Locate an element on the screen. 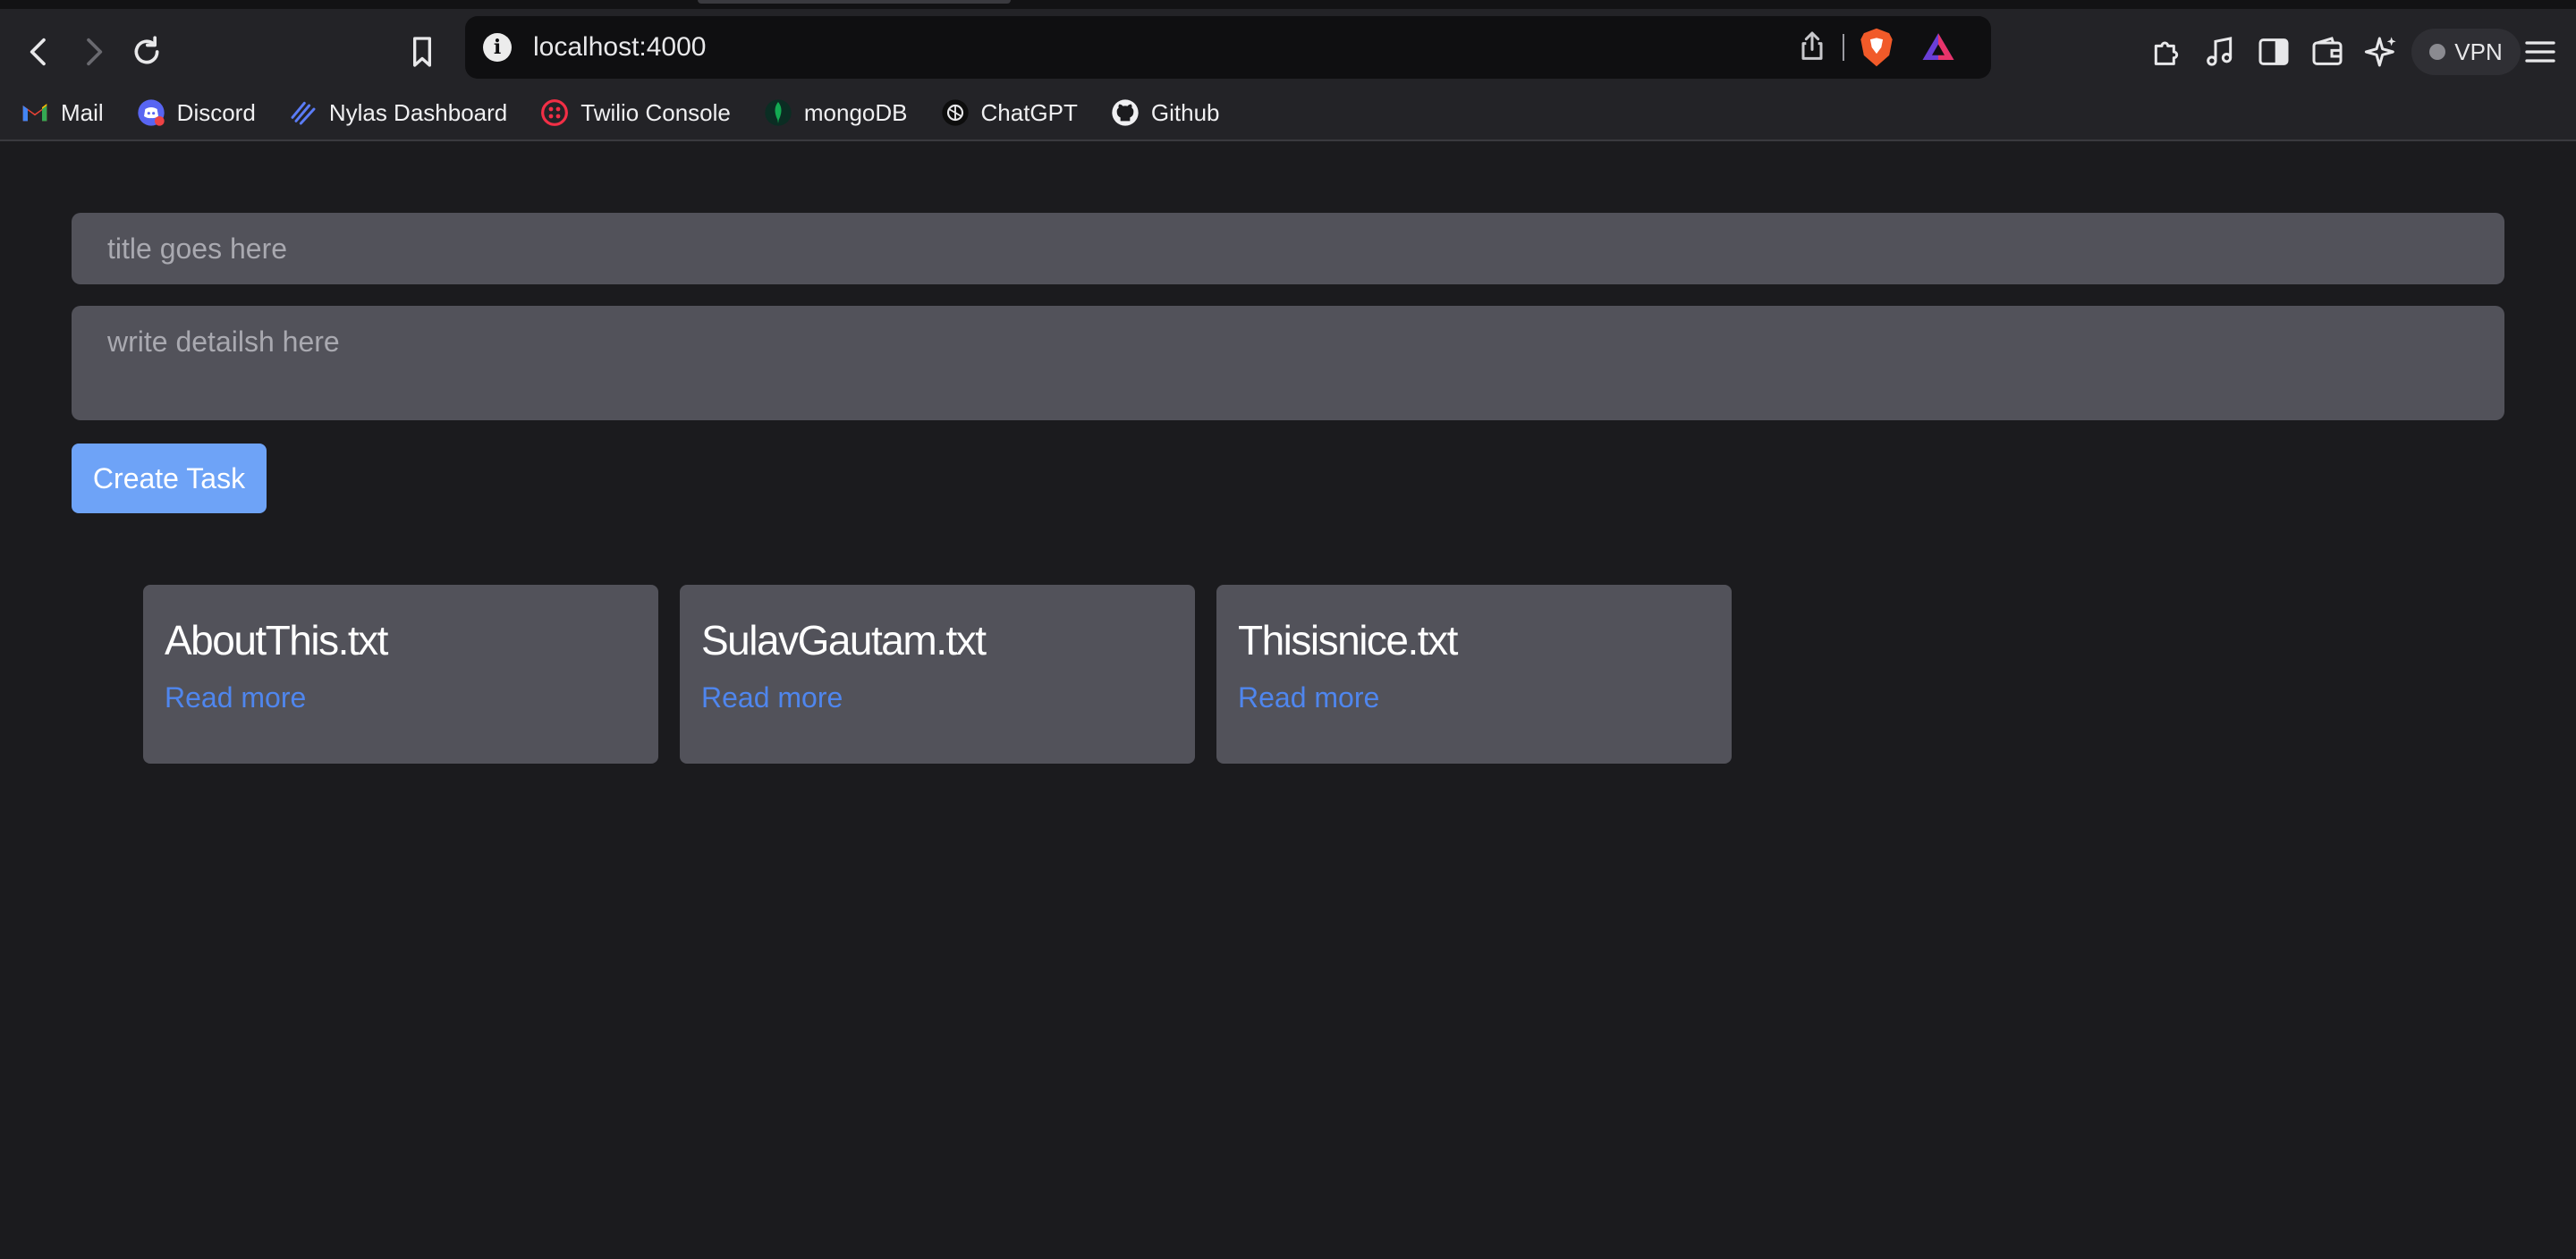 This screenshot has width=2576, height=1259. address-bar: i localhost:4000 is located at coordinates (1228, 47).